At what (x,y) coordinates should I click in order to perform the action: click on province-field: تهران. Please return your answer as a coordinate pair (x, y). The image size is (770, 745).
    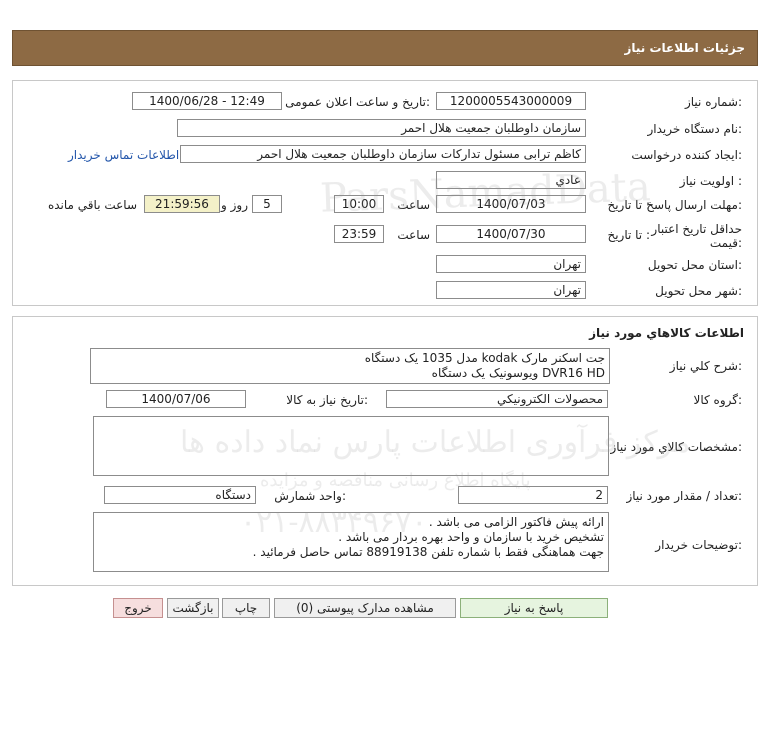
    Looking at the image, I should click on (511, 264).